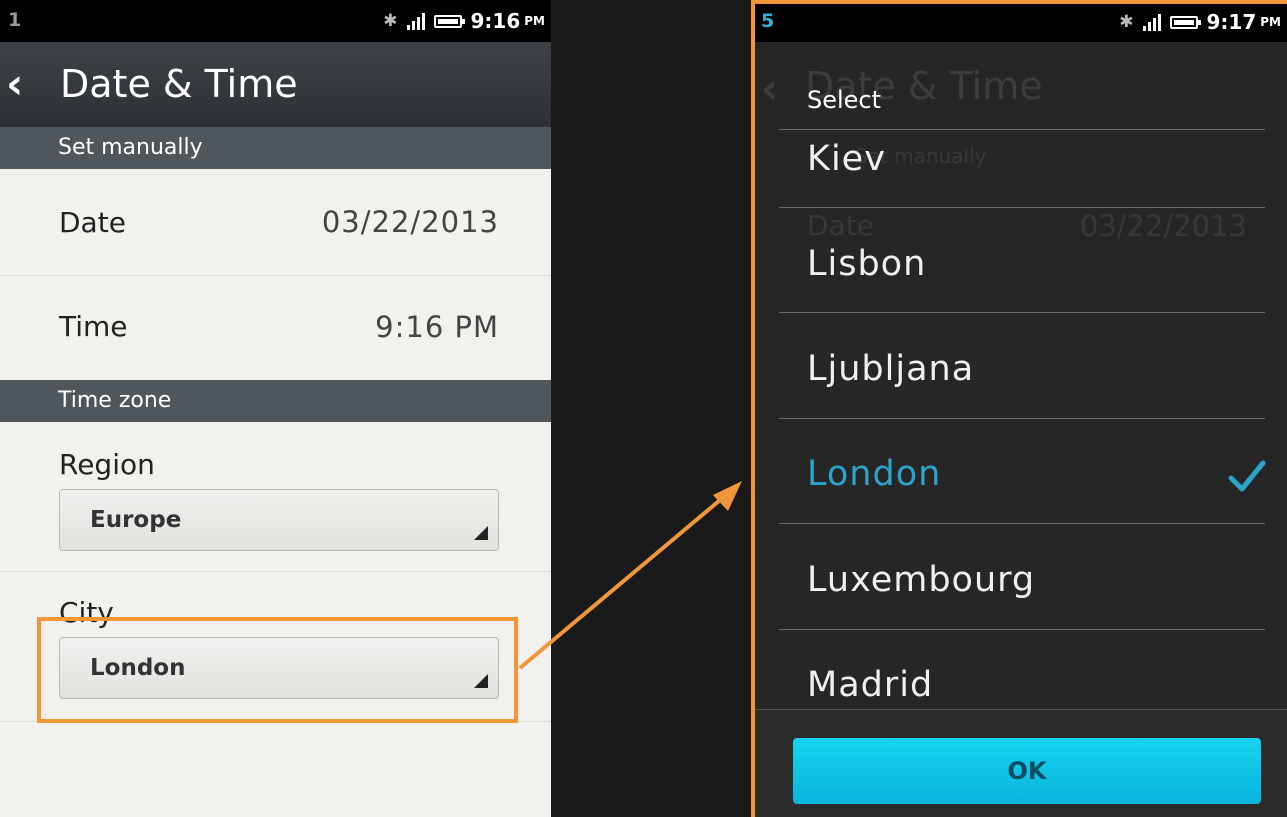  Describe the element at coordinates (1247, 476) in the screenshot. I see `check-icon` at that location.